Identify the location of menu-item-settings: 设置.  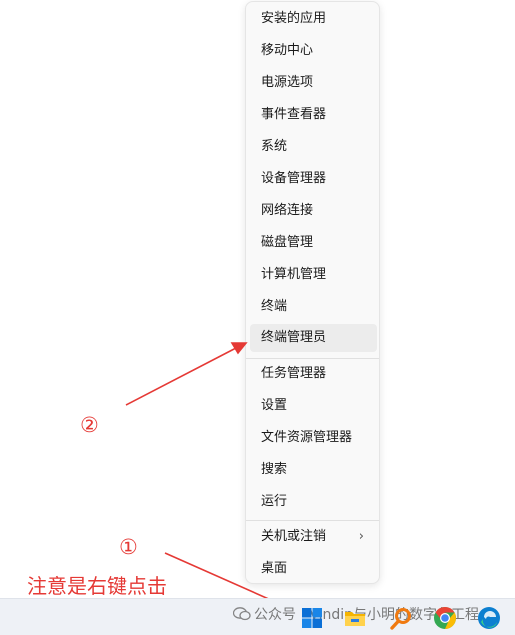
(313, 406).